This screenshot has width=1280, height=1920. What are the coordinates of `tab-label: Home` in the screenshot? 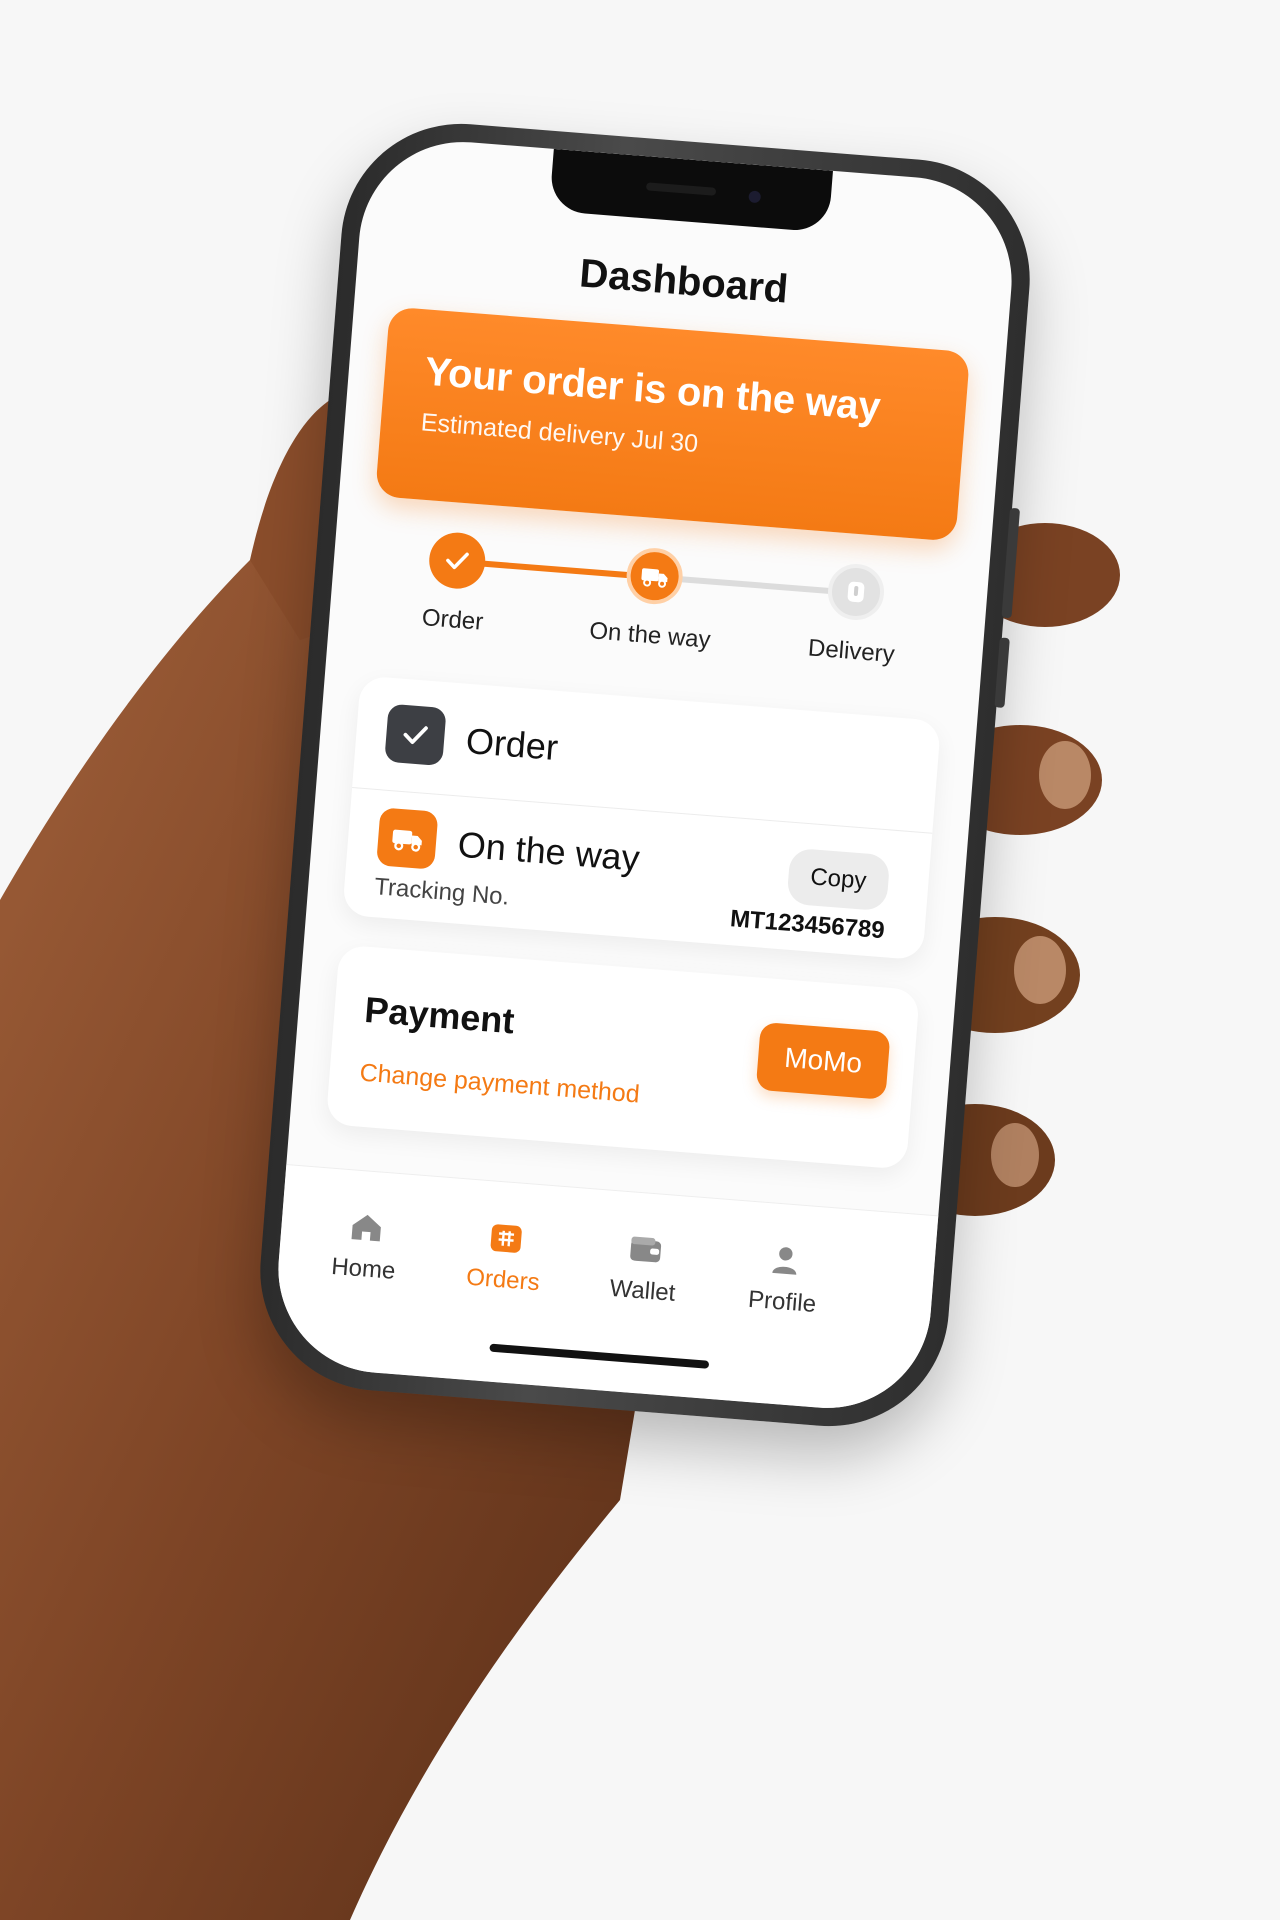 It's located at (363, 1268).